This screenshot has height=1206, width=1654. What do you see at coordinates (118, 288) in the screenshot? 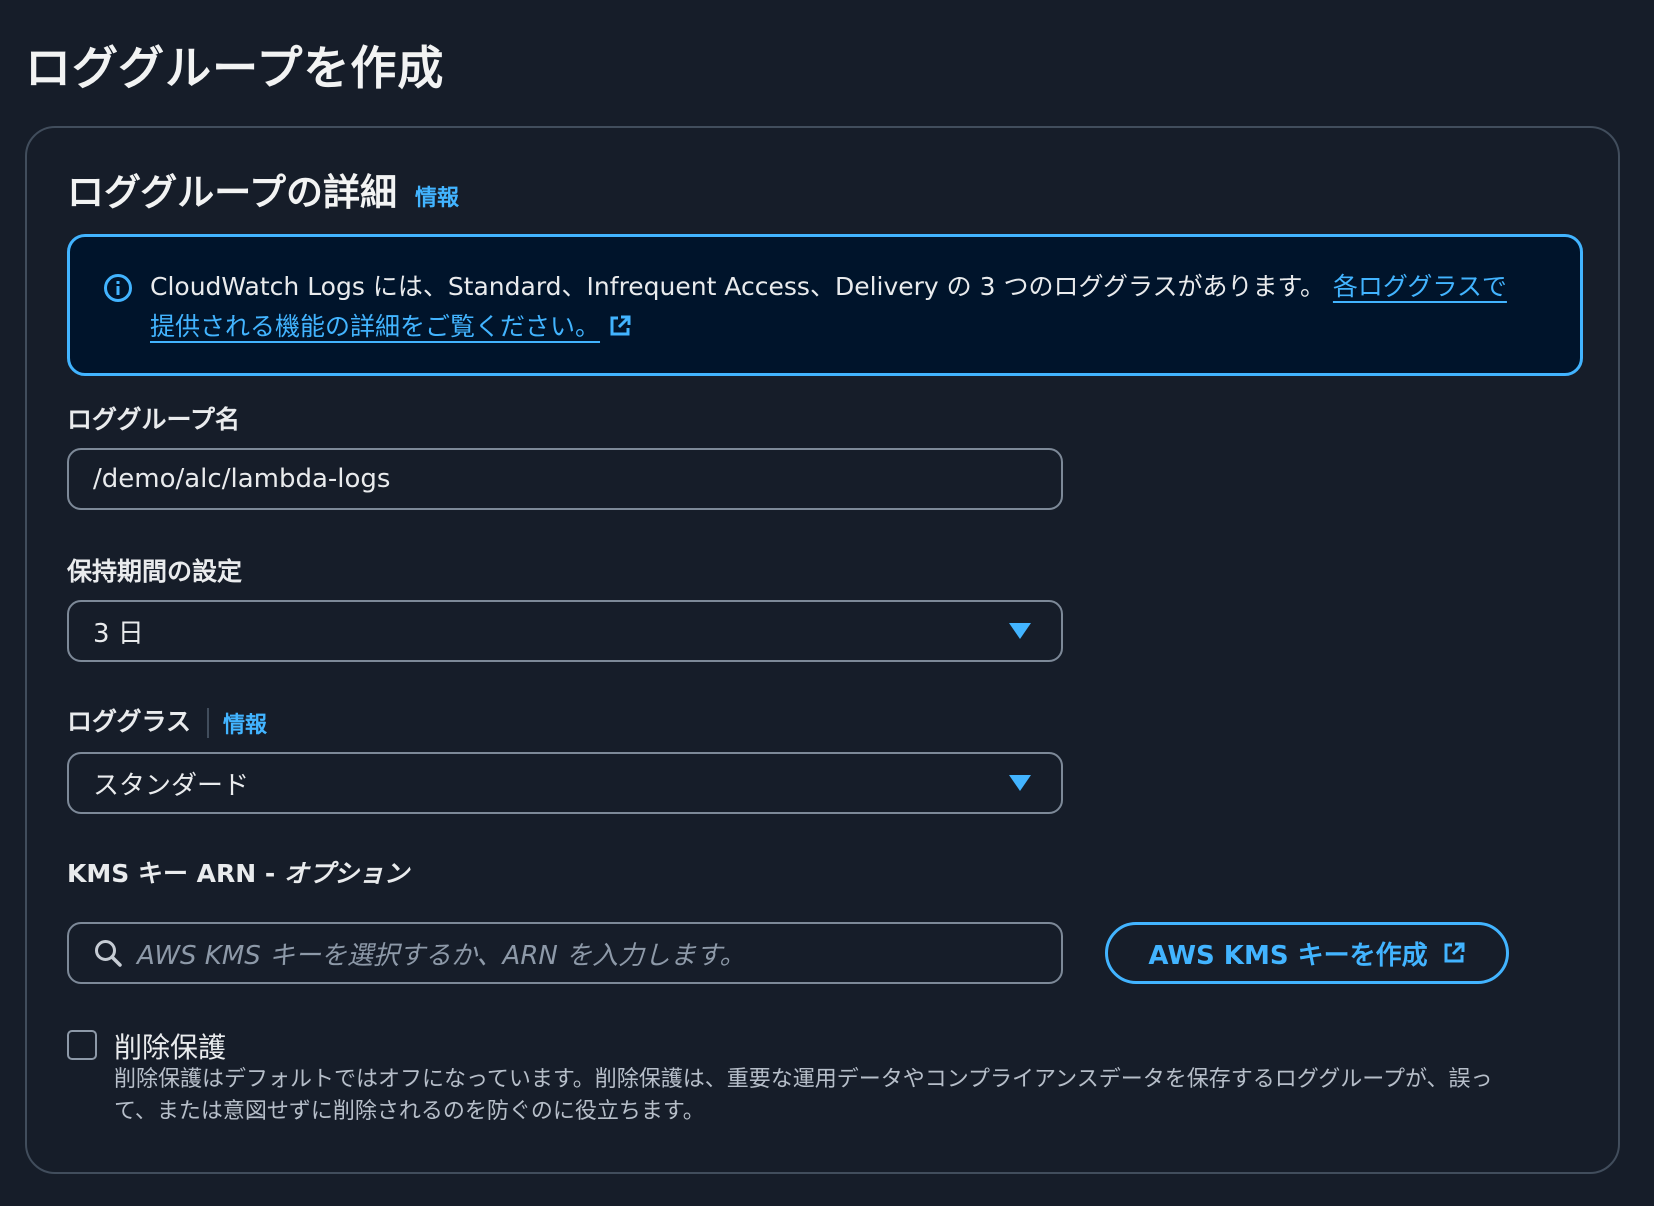
I see `info-icon` at bounding box center [118, 288].